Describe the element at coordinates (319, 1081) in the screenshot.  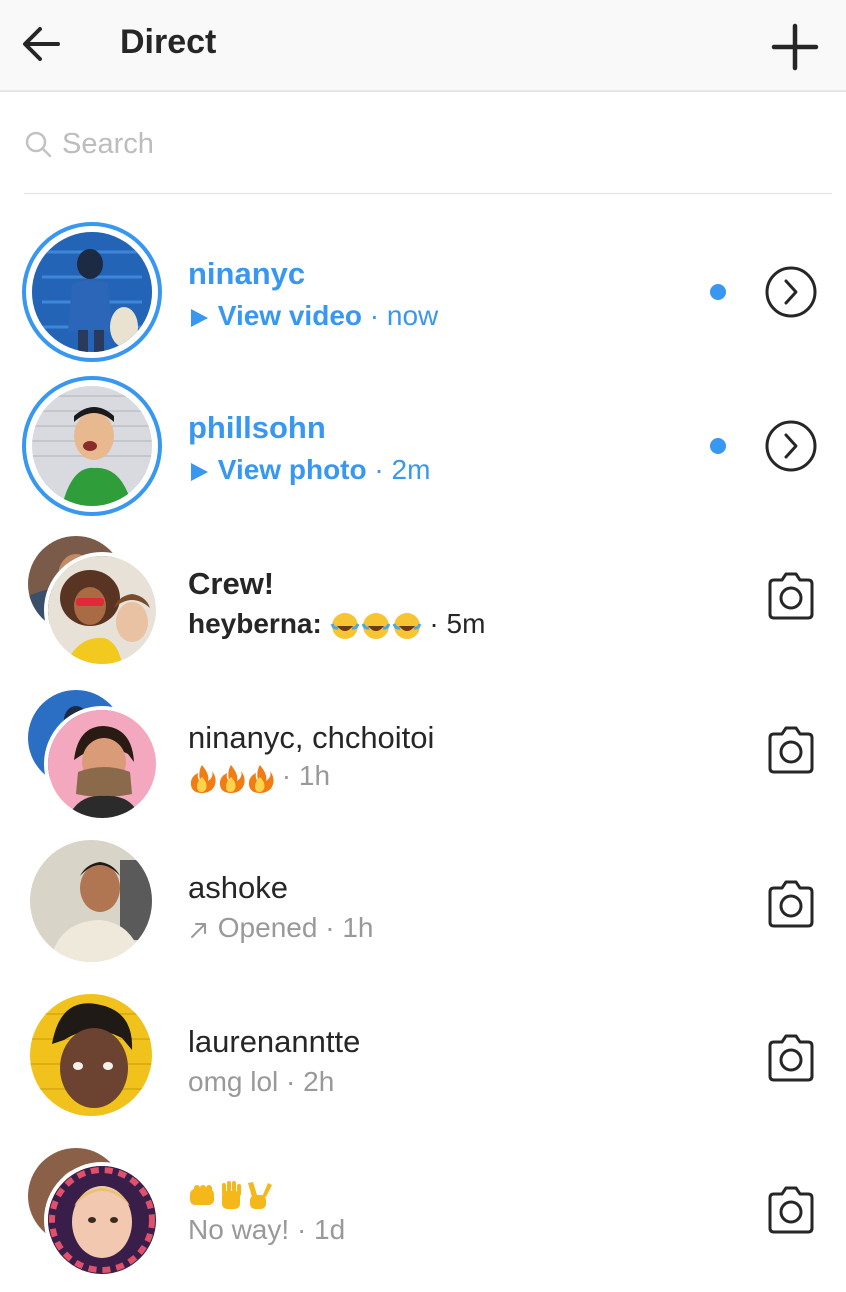
I see `timestamp: 2h` at that location.